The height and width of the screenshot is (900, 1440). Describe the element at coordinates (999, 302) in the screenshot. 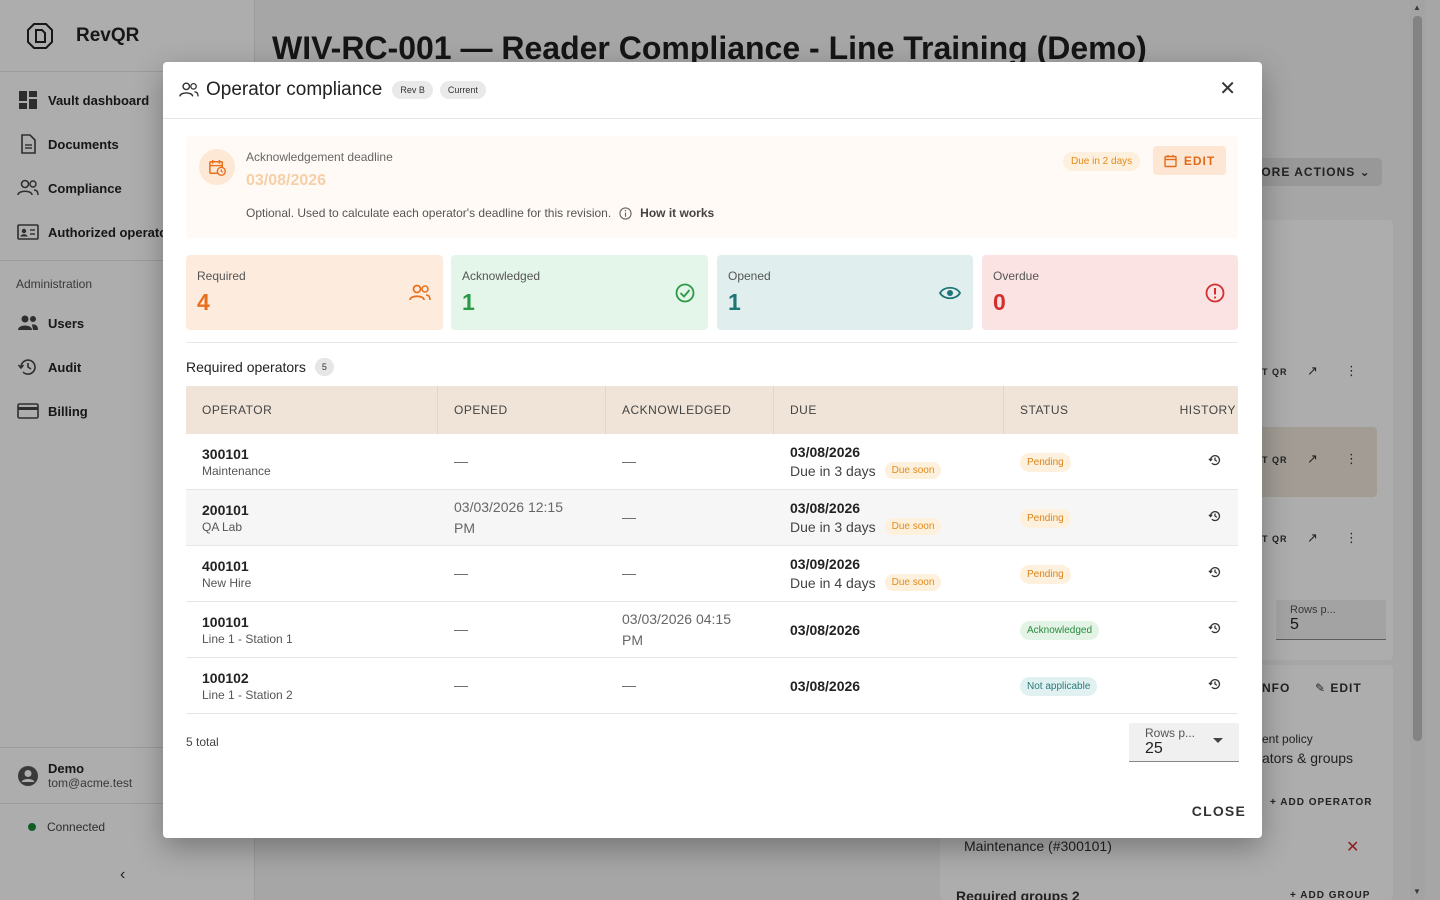

I see `stat-value: 0` at that location.